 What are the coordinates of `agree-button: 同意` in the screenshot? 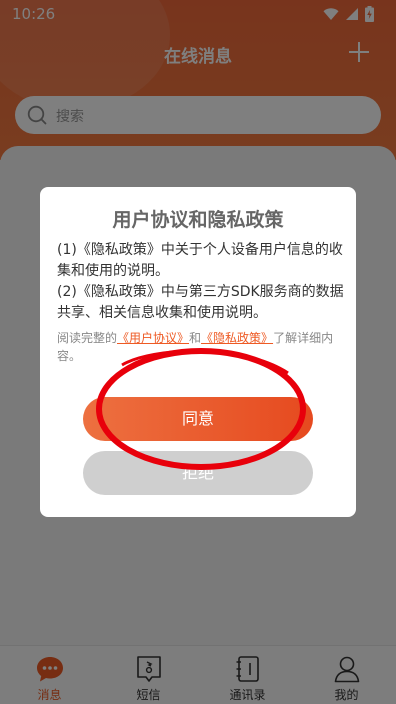 It's located at (198, 419).